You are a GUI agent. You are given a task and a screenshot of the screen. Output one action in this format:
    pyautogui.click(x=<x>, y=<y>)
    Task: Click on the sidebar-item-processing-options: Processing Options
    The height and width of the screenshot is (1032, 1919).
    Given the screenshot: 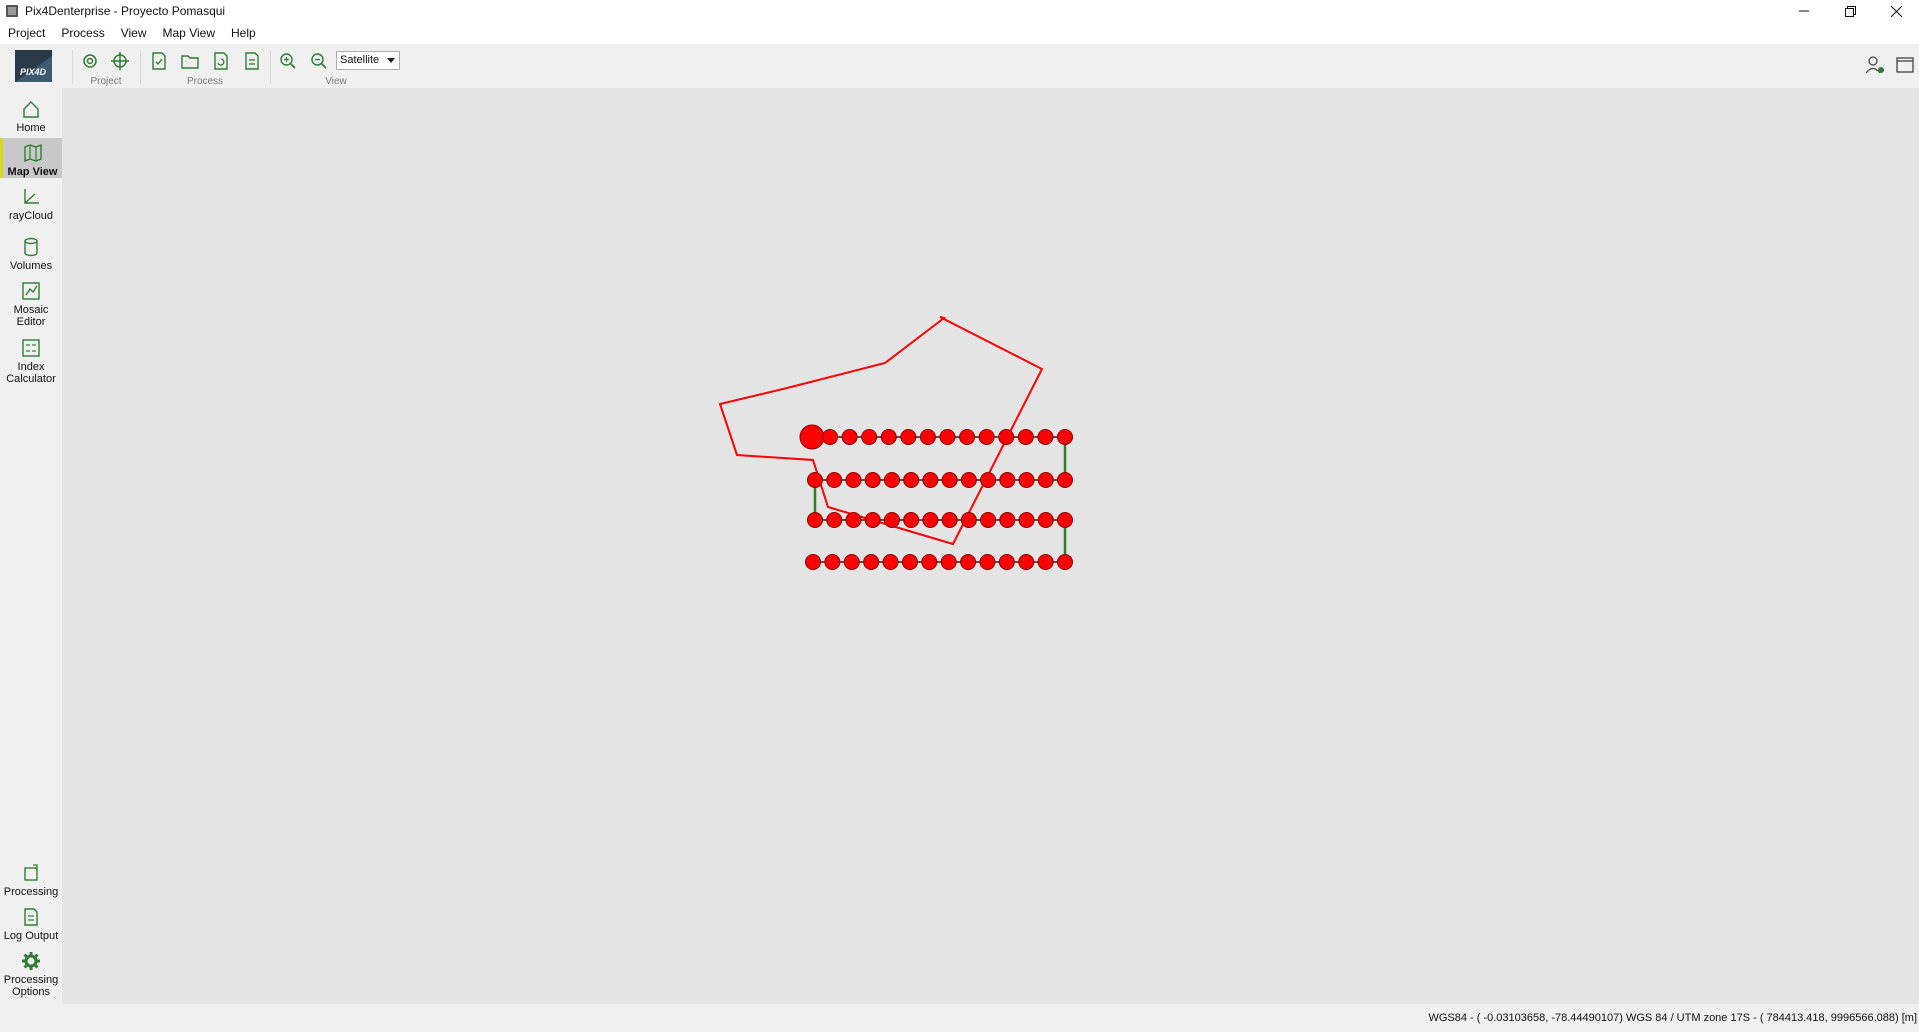 What is the action you would take?
    pyautogui.click(x=31, y=974)
    